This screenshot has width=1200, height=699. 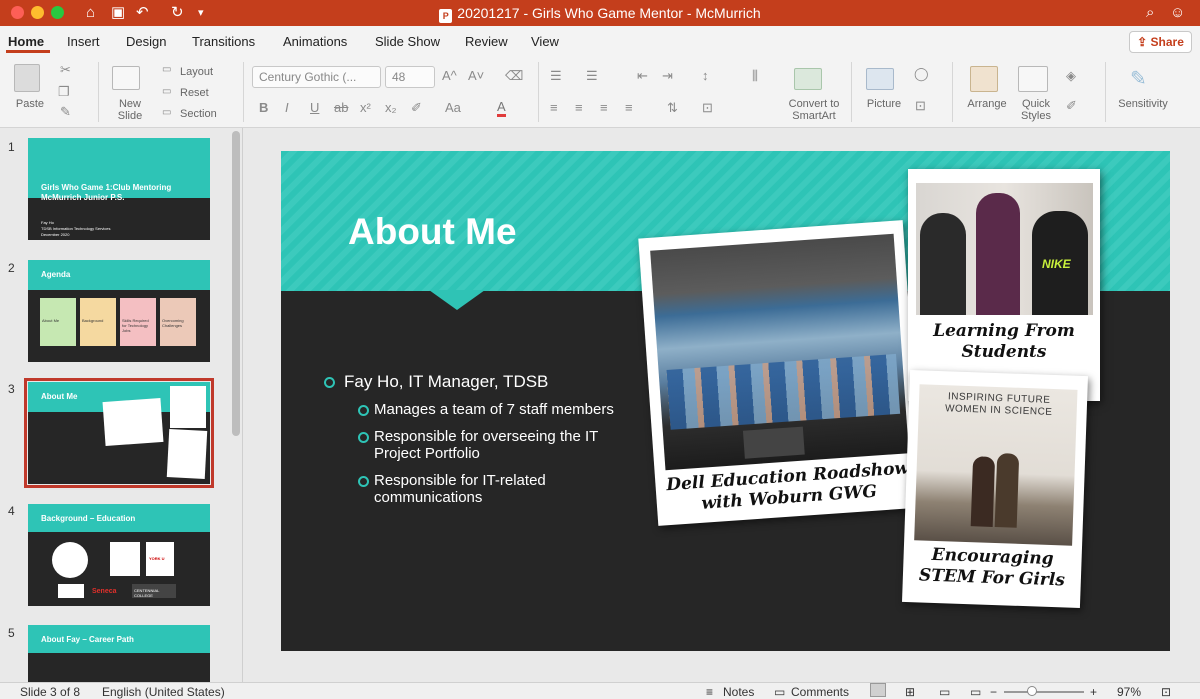 I want to click on columns-icon: ⫼, so click(x=755, y=76).